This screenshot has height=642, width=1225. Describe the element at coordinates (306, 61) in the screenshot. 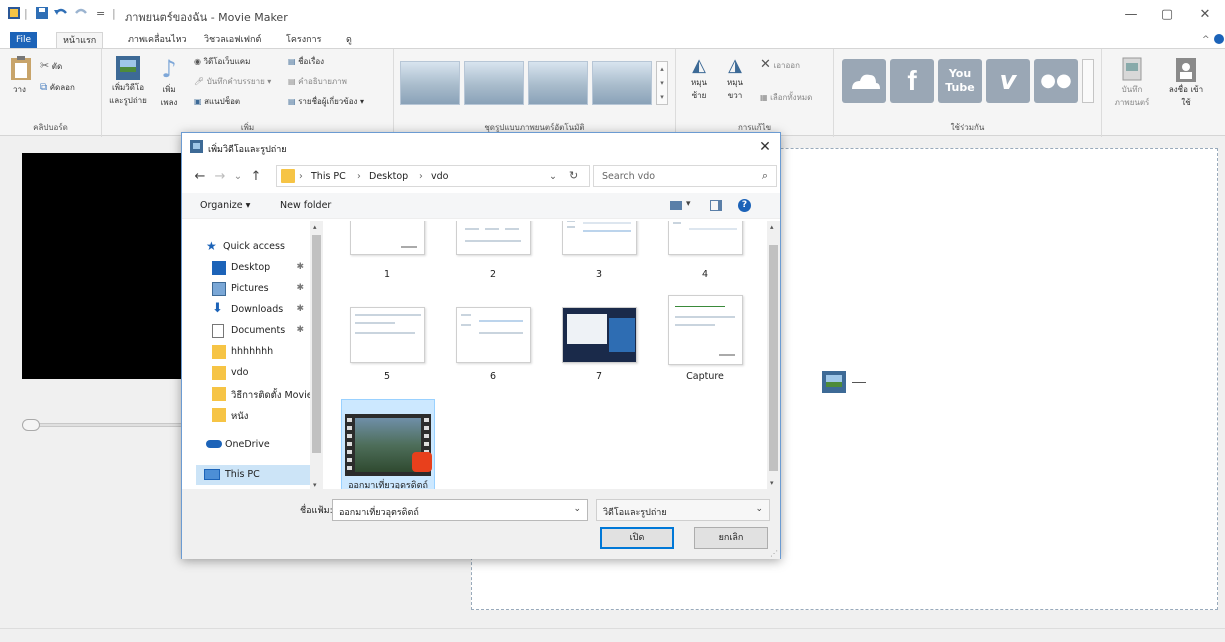

I see `title-button: ▤ ชื่อเรื่อง` at that location.